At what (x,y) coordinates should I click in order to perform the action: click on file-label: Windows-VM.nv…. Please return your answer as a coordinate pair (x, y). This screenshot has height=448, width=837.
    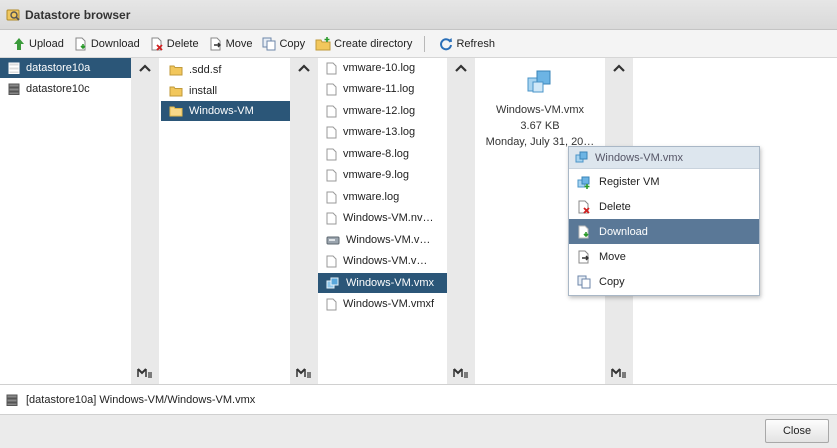
    Looking at the image, I should click on (388, 218).